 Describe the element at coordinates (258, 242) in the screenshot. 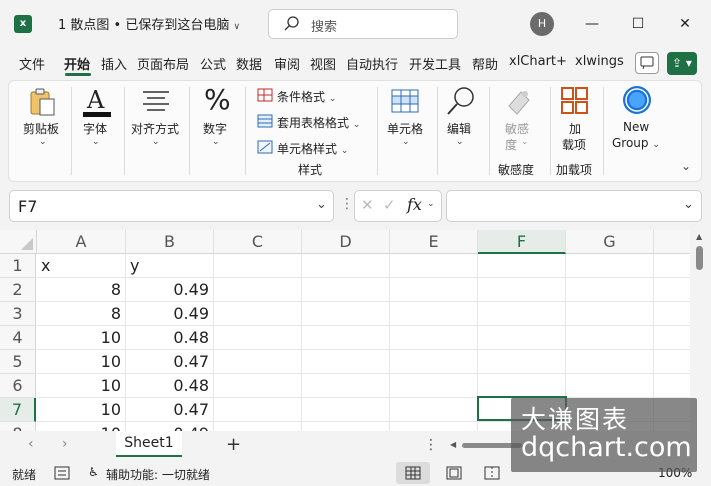

I see `column-header-c: C` at that location.